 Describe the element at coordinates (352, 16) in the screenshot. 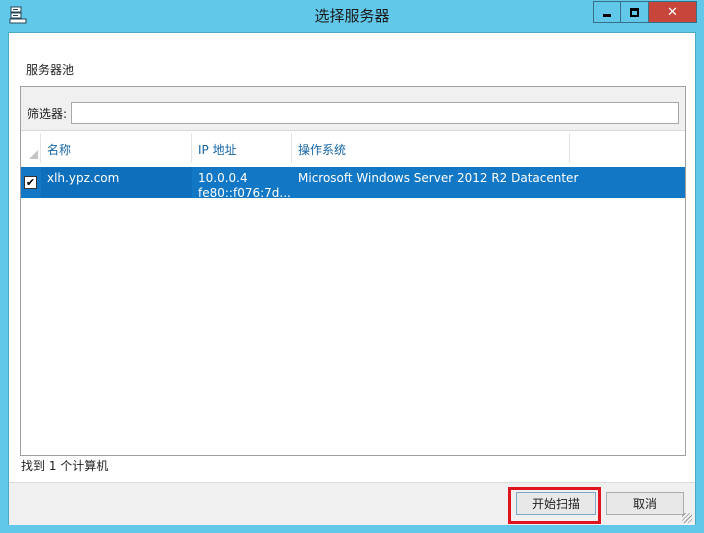

I see `title-bar: 选择服务器 ✕` at that location.